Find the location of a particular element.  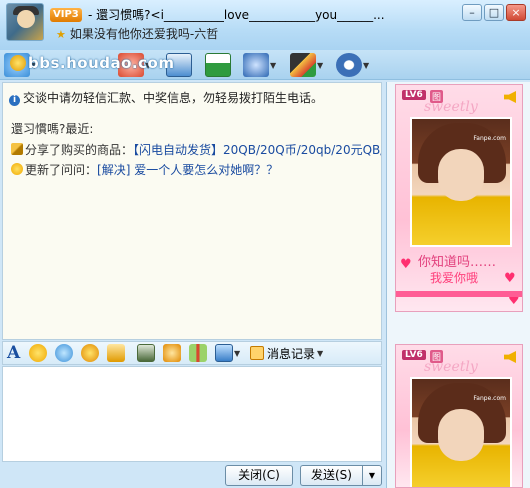

thumbs-up-icon is located at coordinates (116, 353).